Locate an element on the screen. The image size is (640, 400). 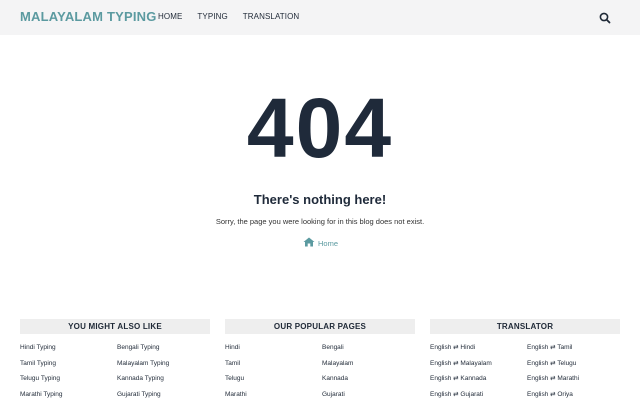
widget-link: English ⇄ Marathi is located at coordinates (573, 379).